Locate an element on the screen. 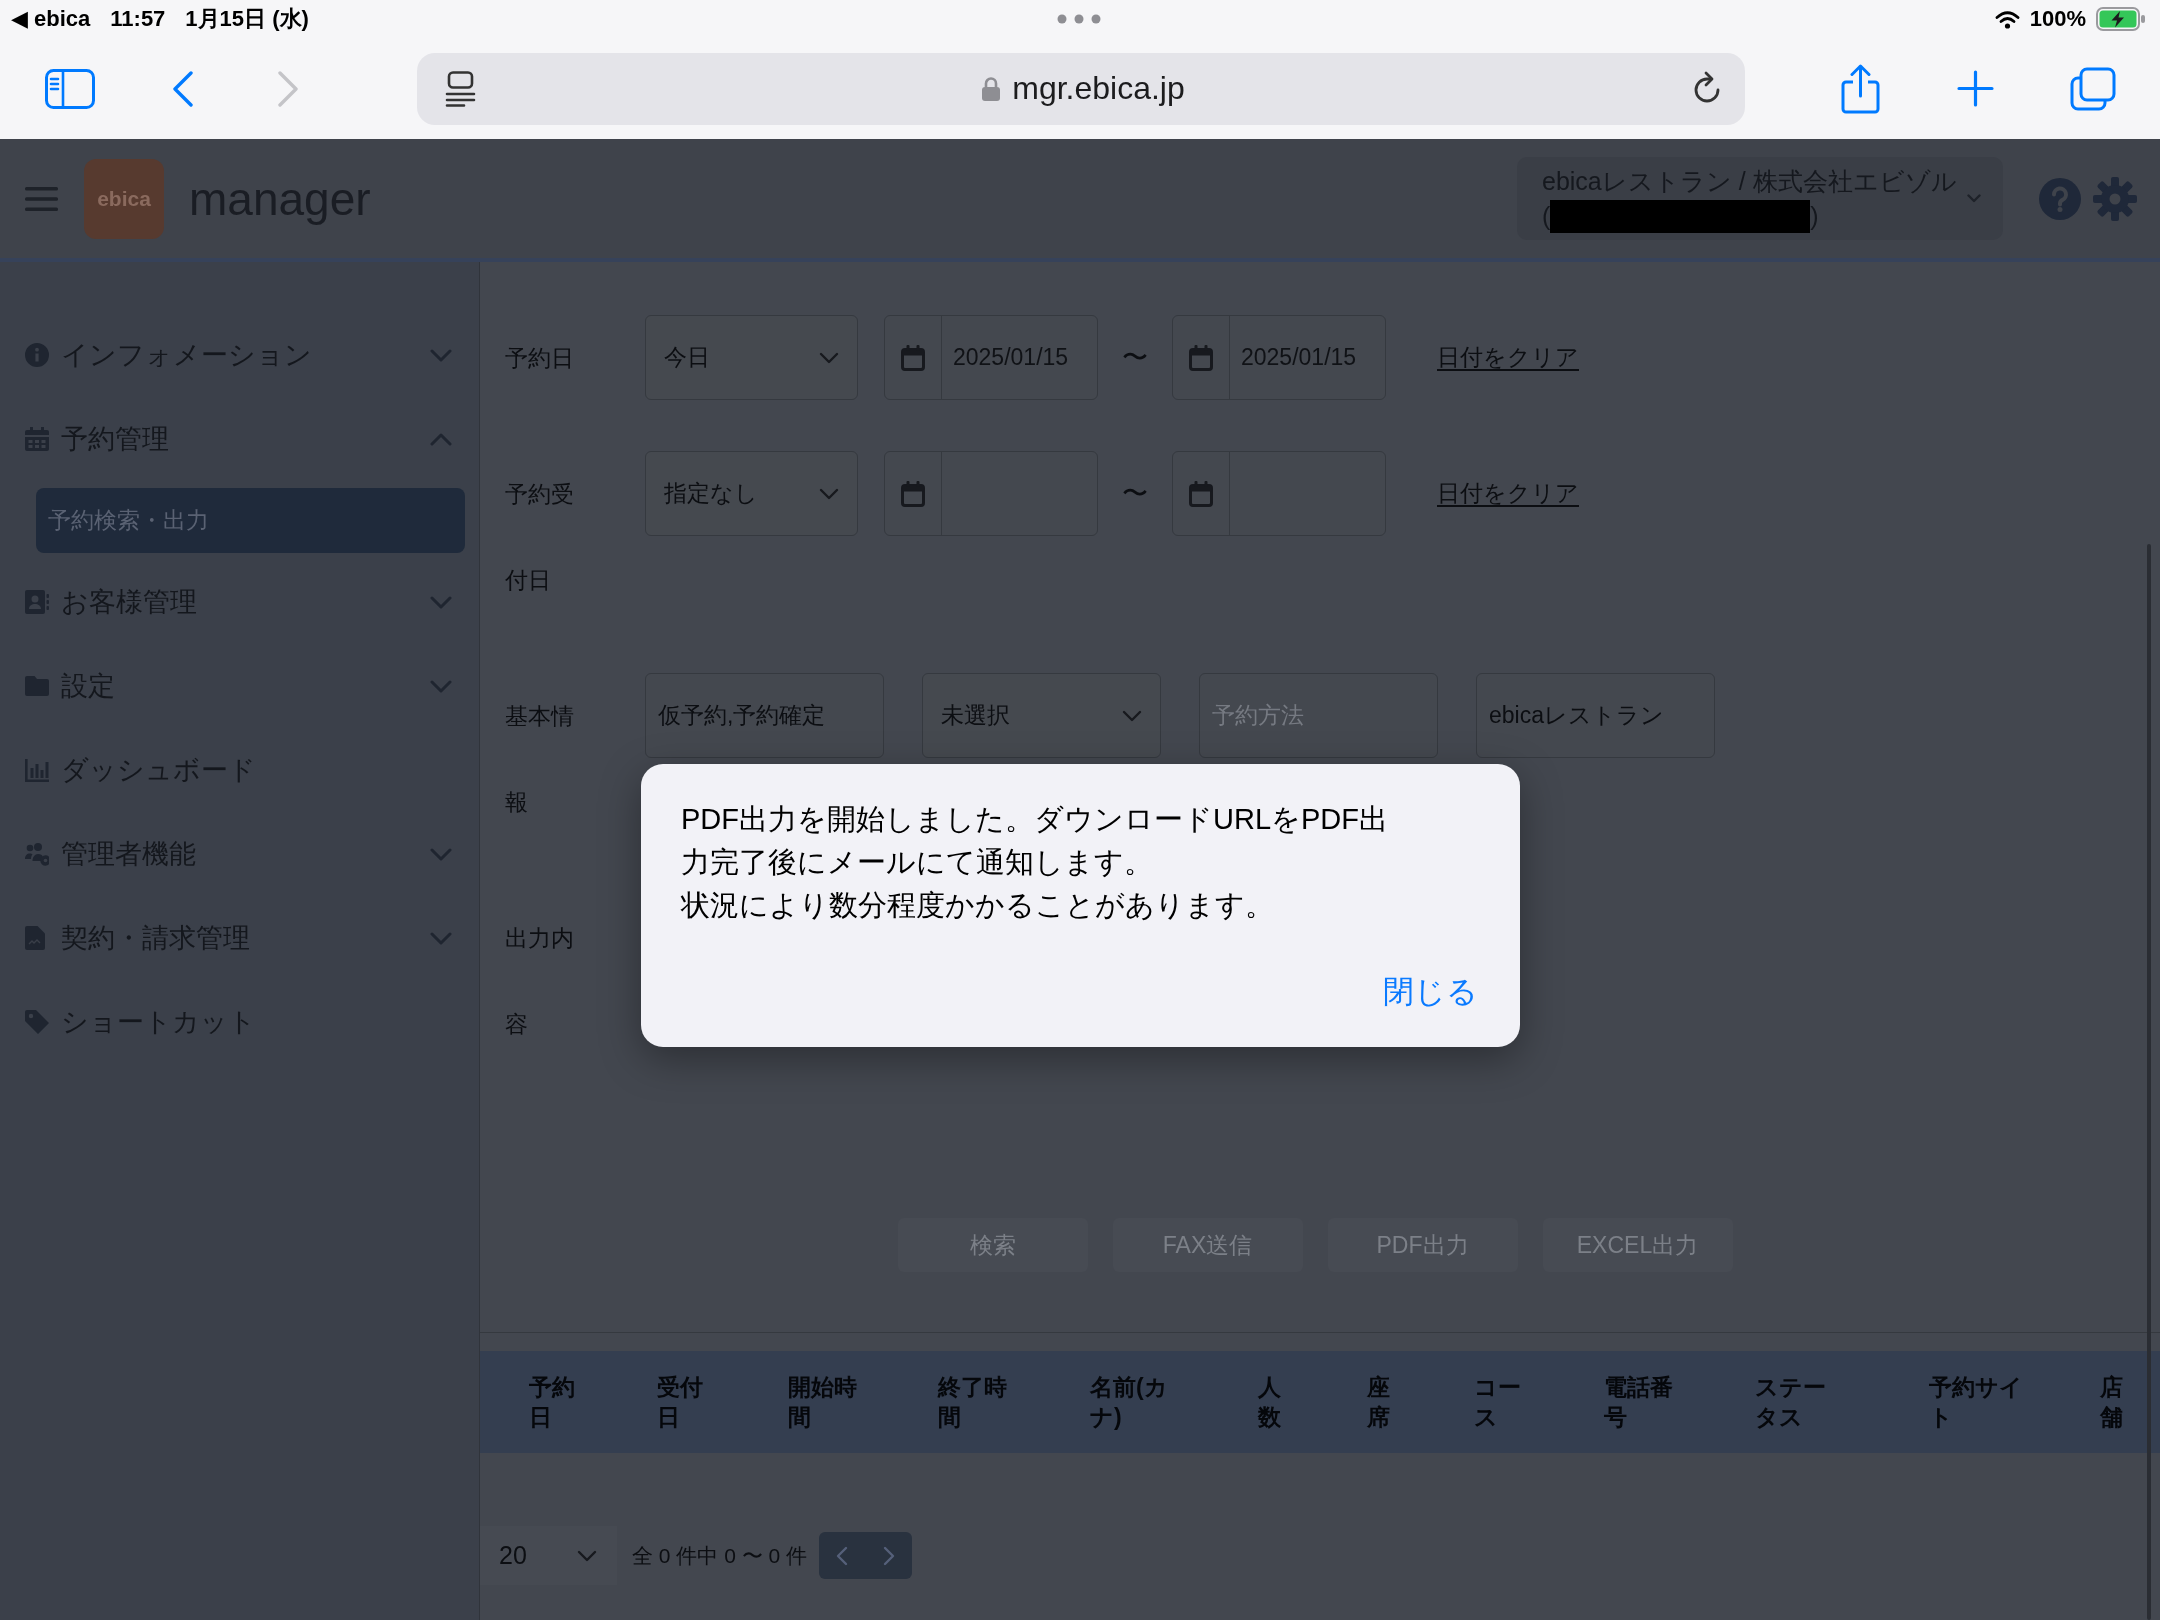 This screenshot has height=1620, width=2160. back-to-app-link: ◀ ebica is located at coordinates (51, 19).